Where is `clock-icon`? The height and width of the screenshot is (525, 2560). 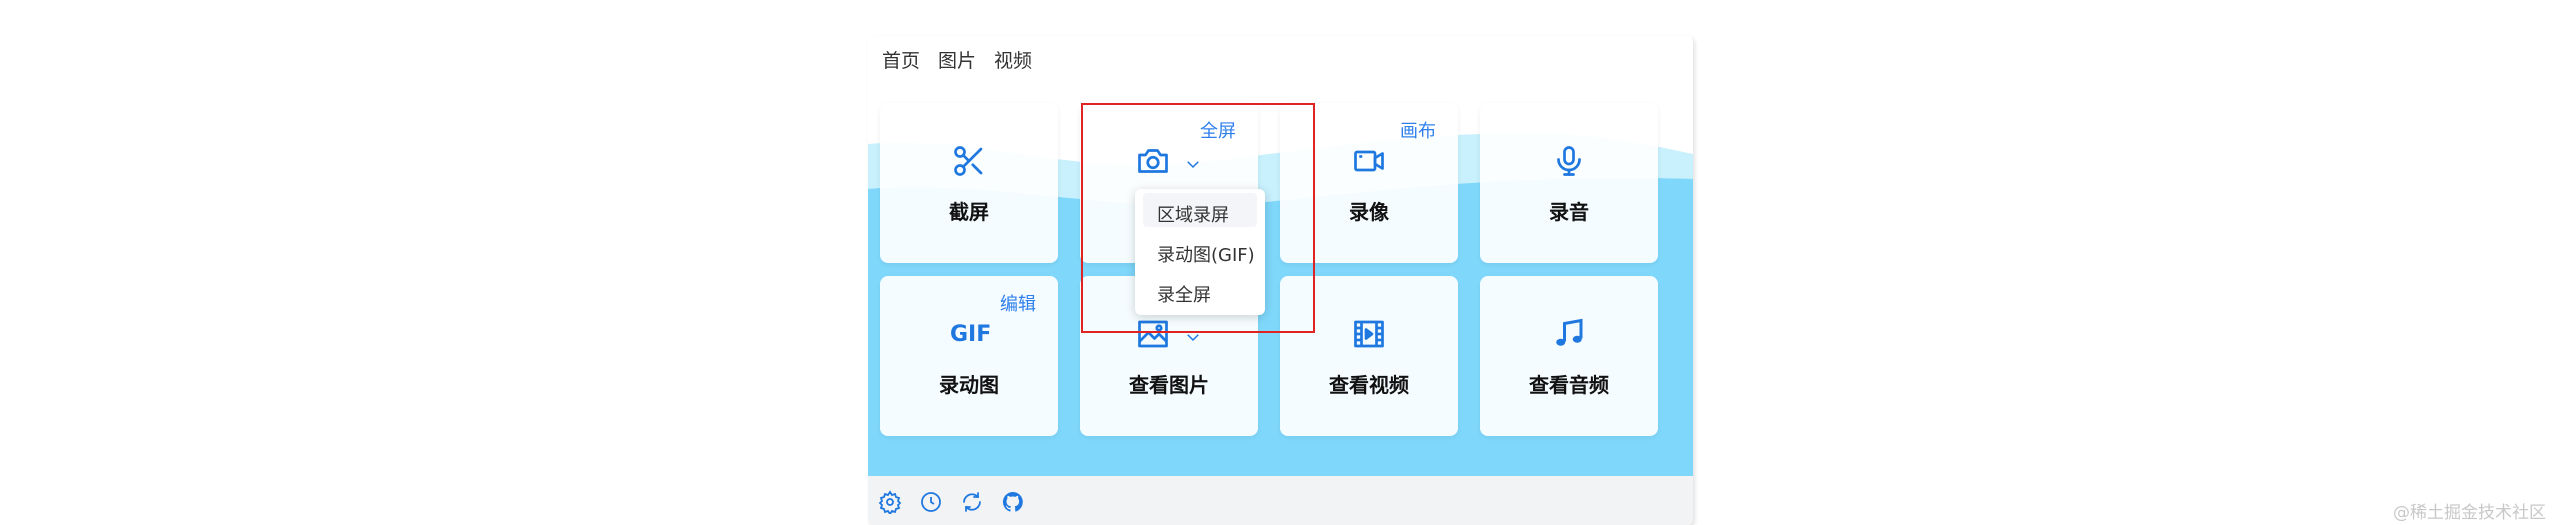 clock-icon is located at coordinates (931, 502).